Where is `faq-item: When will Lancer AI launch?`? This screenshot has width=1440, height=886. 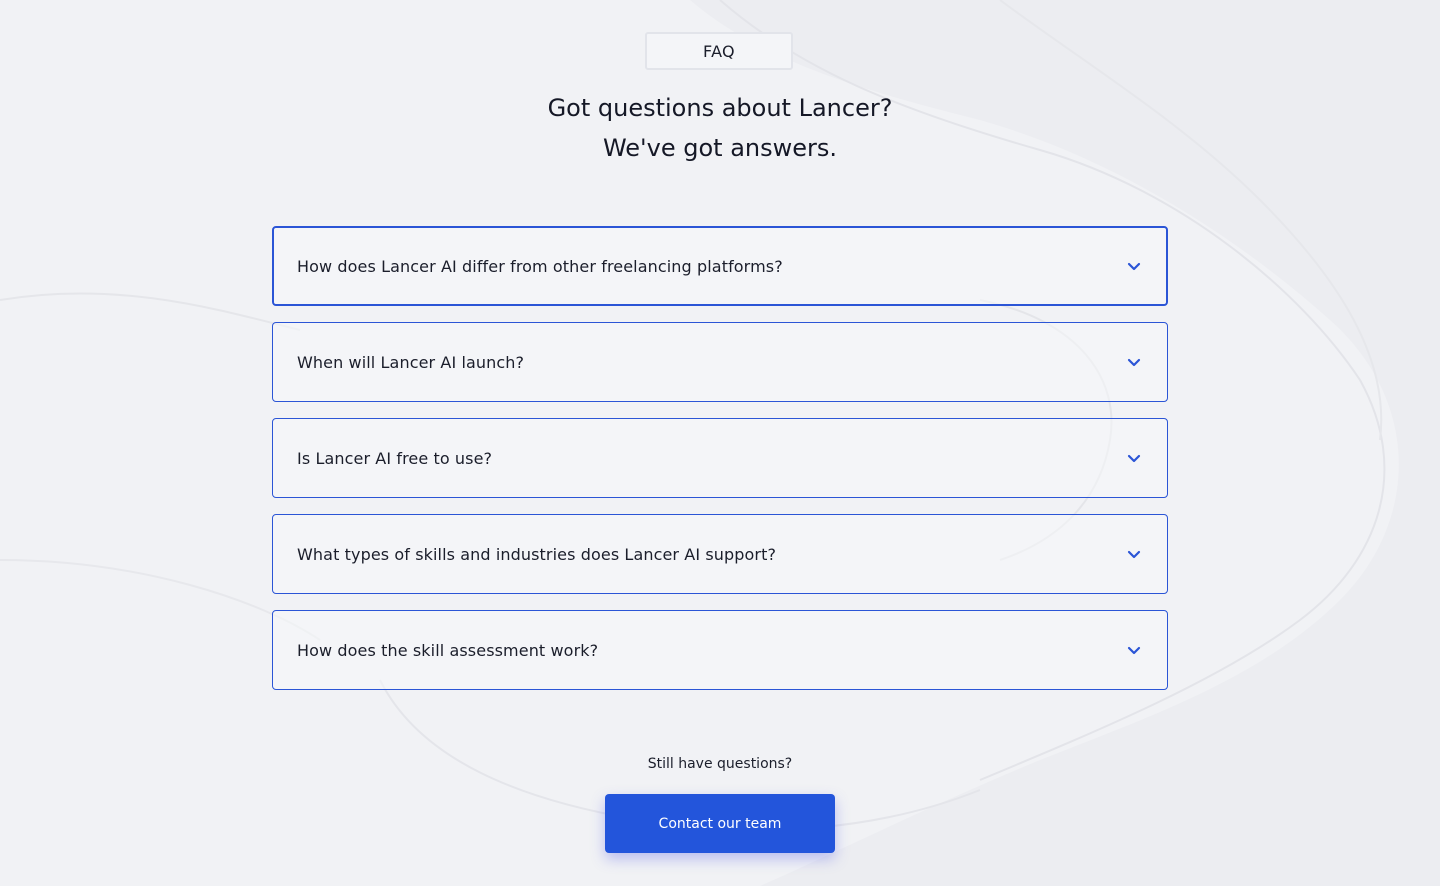 faq-item: When will Lancer AI launch? is located at coordinates (720, 362).